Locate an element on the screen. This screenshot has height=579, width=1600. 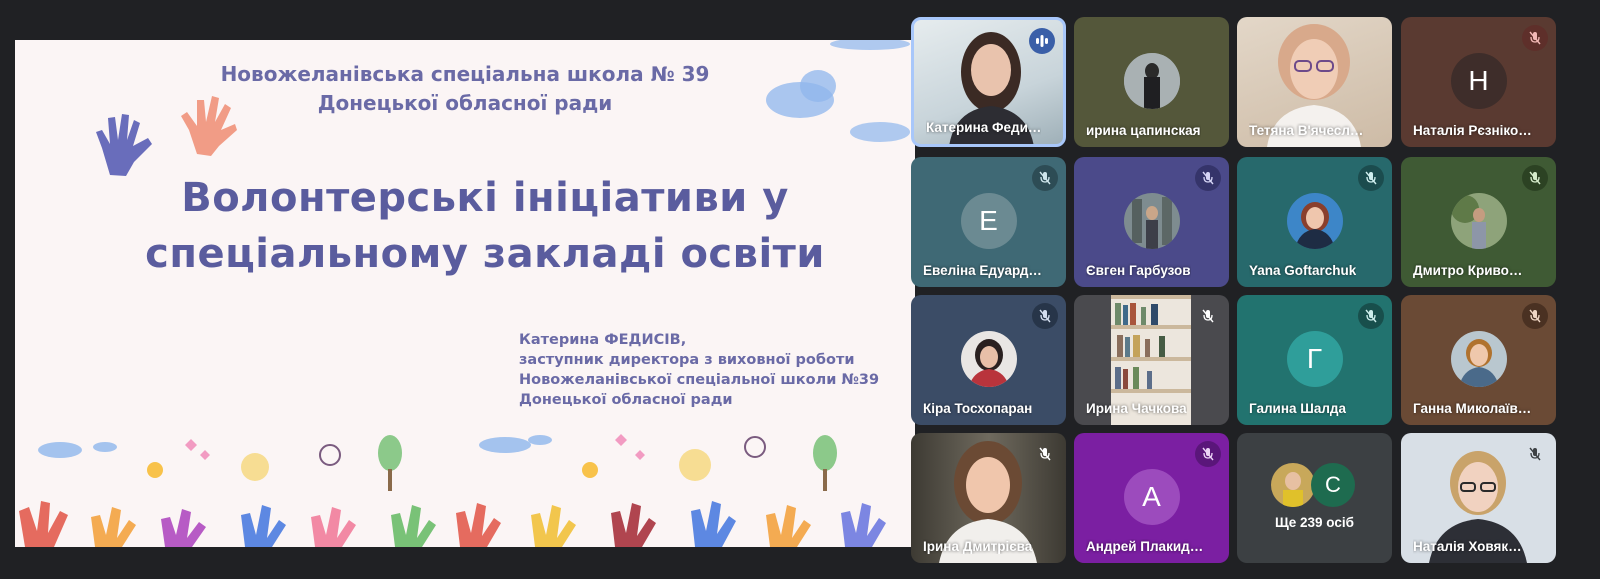
participant-name: Євген Гарбузов is located at coordinates (1138, 270).